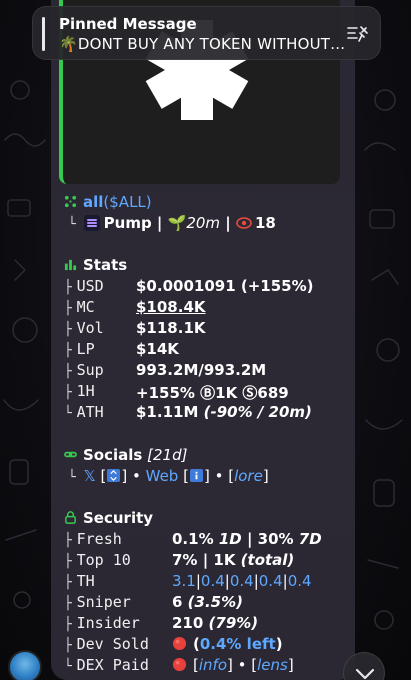 The width and height of the screenshot is (411, 680). I want to click on token-title-row: all($ALL), so click(108, 202).